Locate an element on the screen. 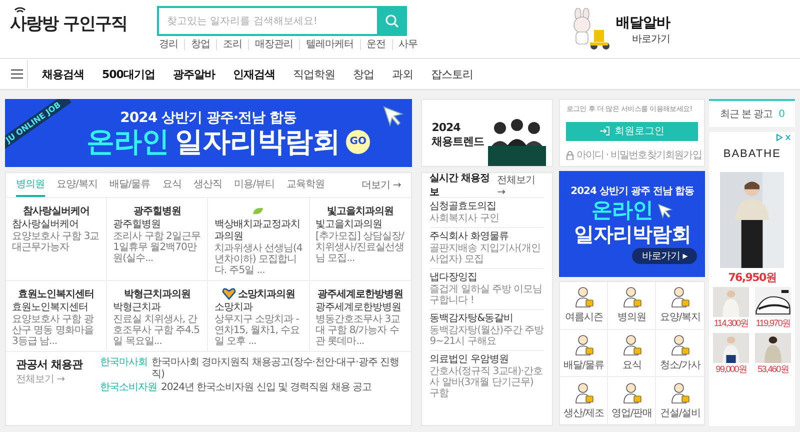  category-tile: 청소/가사 is located at coordinates (680, 354).